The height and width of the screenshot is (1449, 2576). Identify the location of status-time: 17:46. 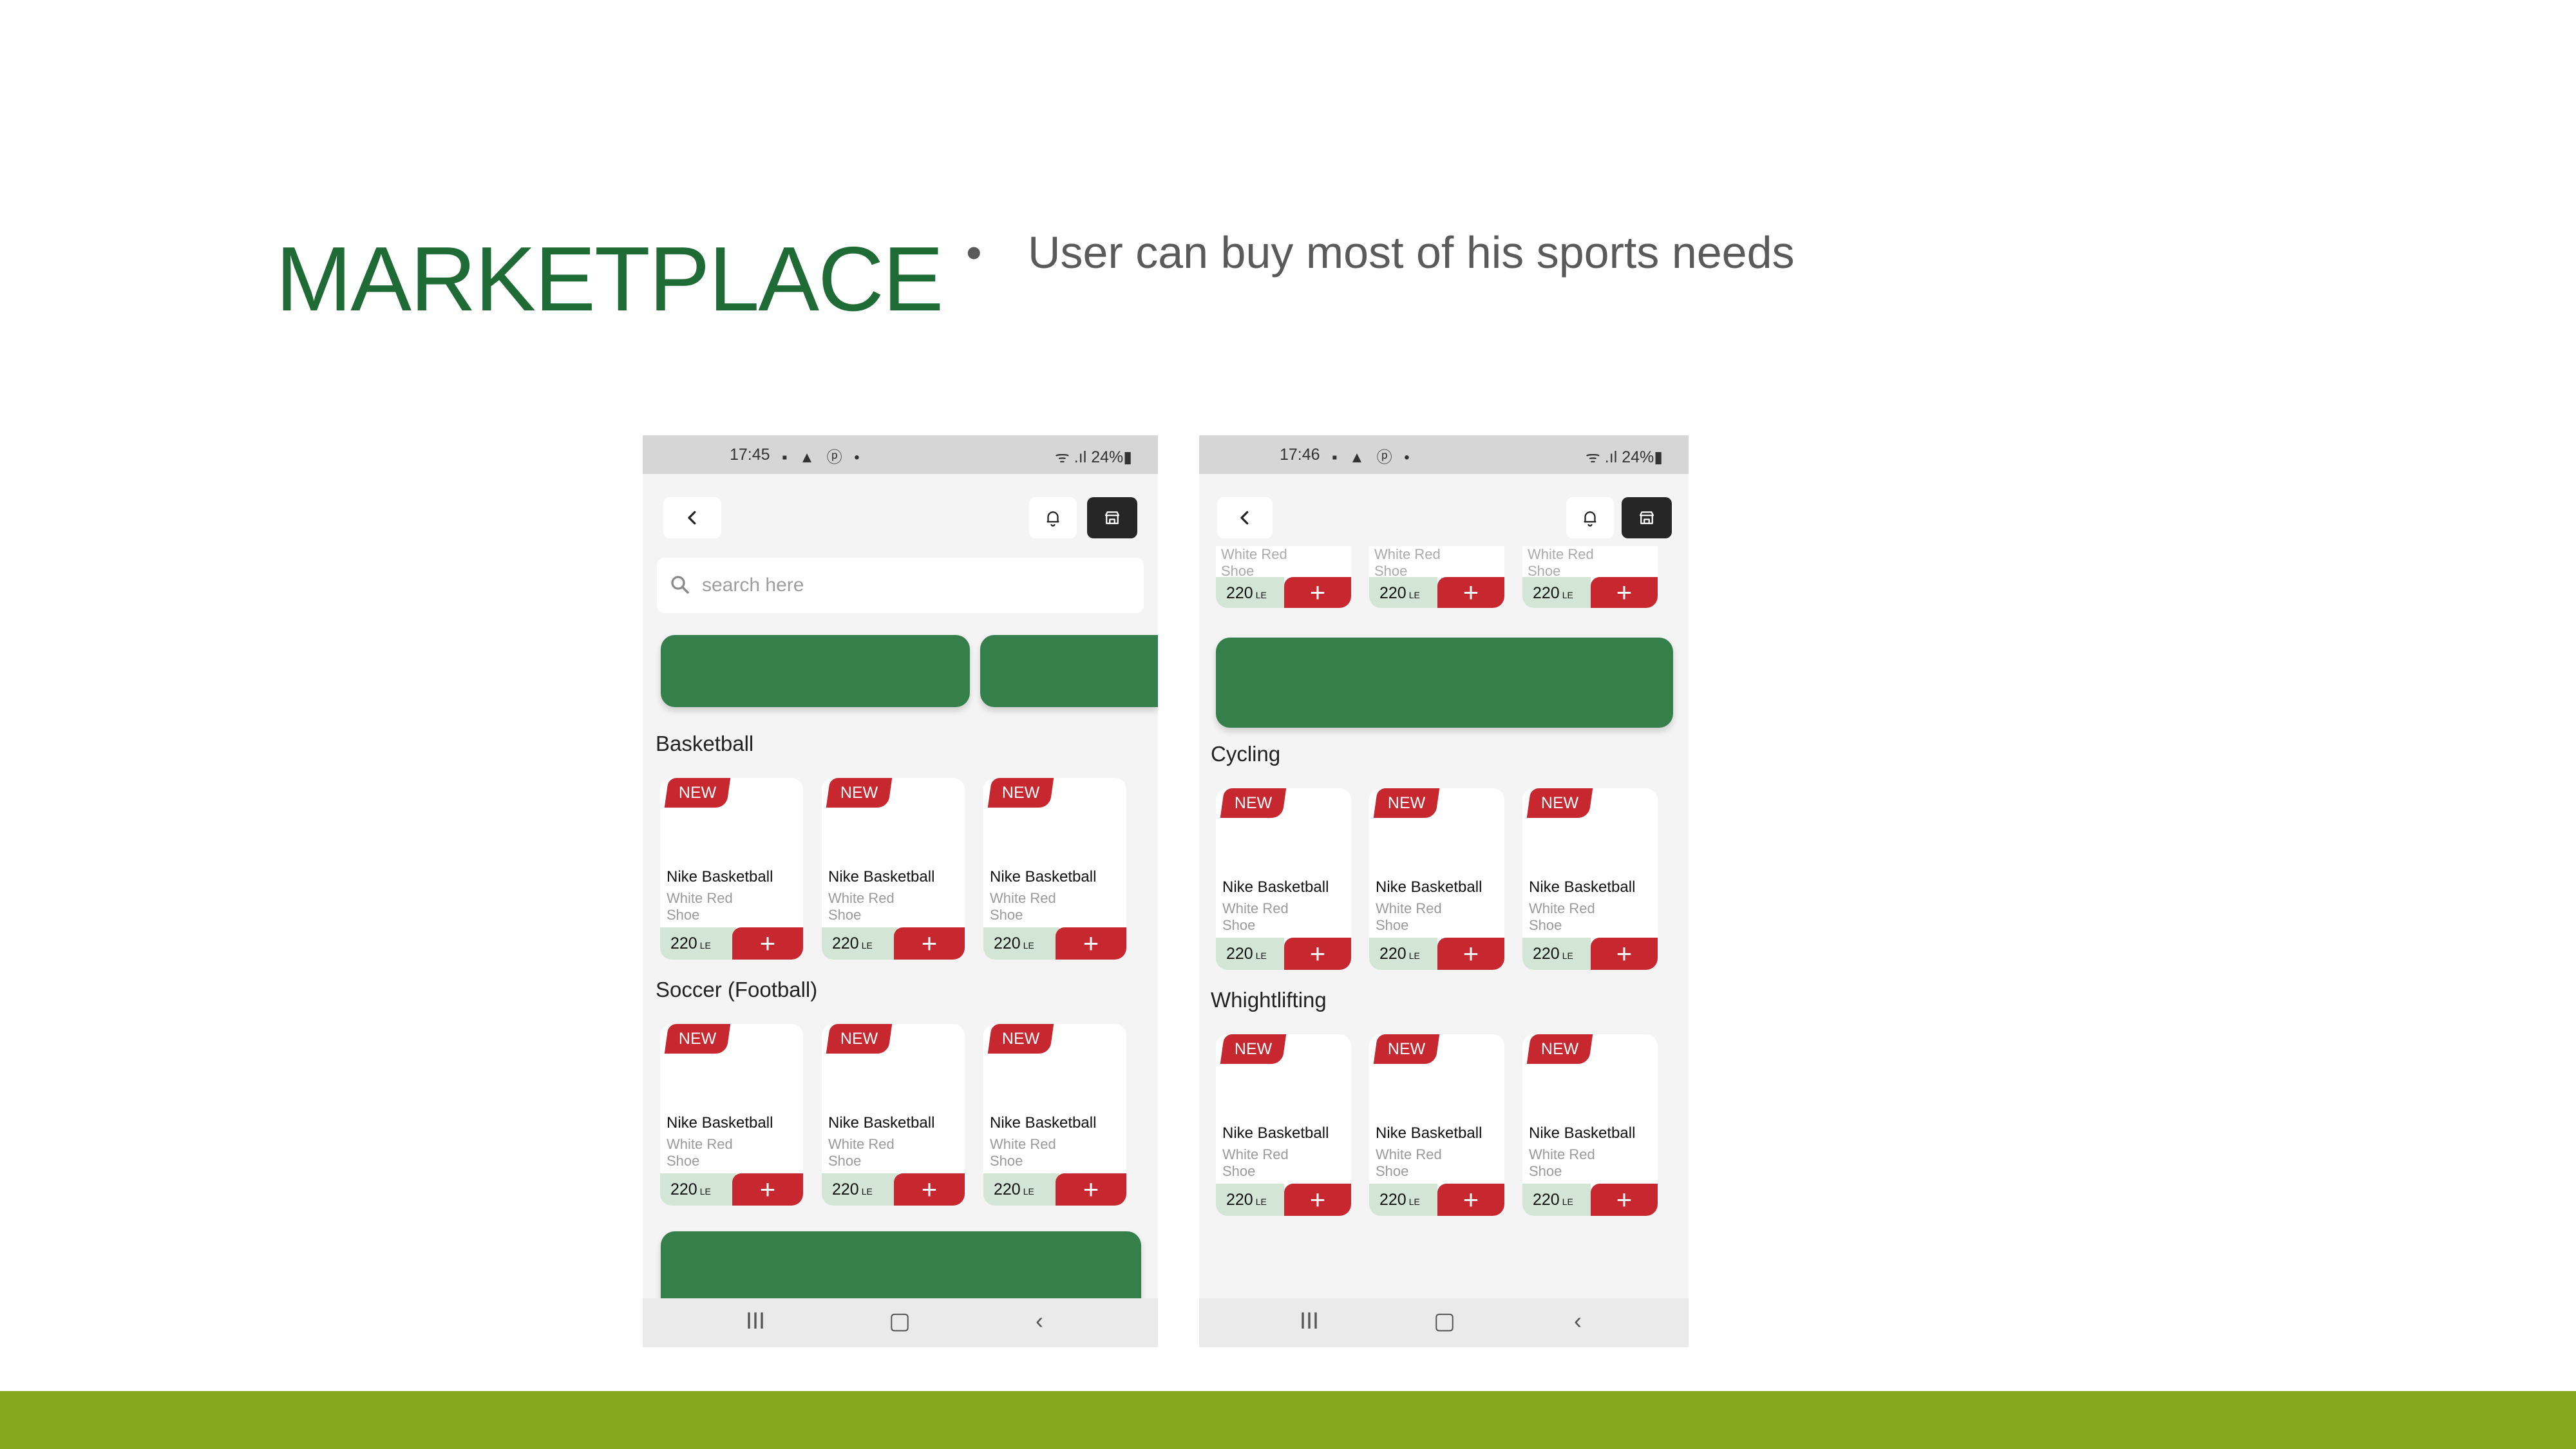
(1300, 455).